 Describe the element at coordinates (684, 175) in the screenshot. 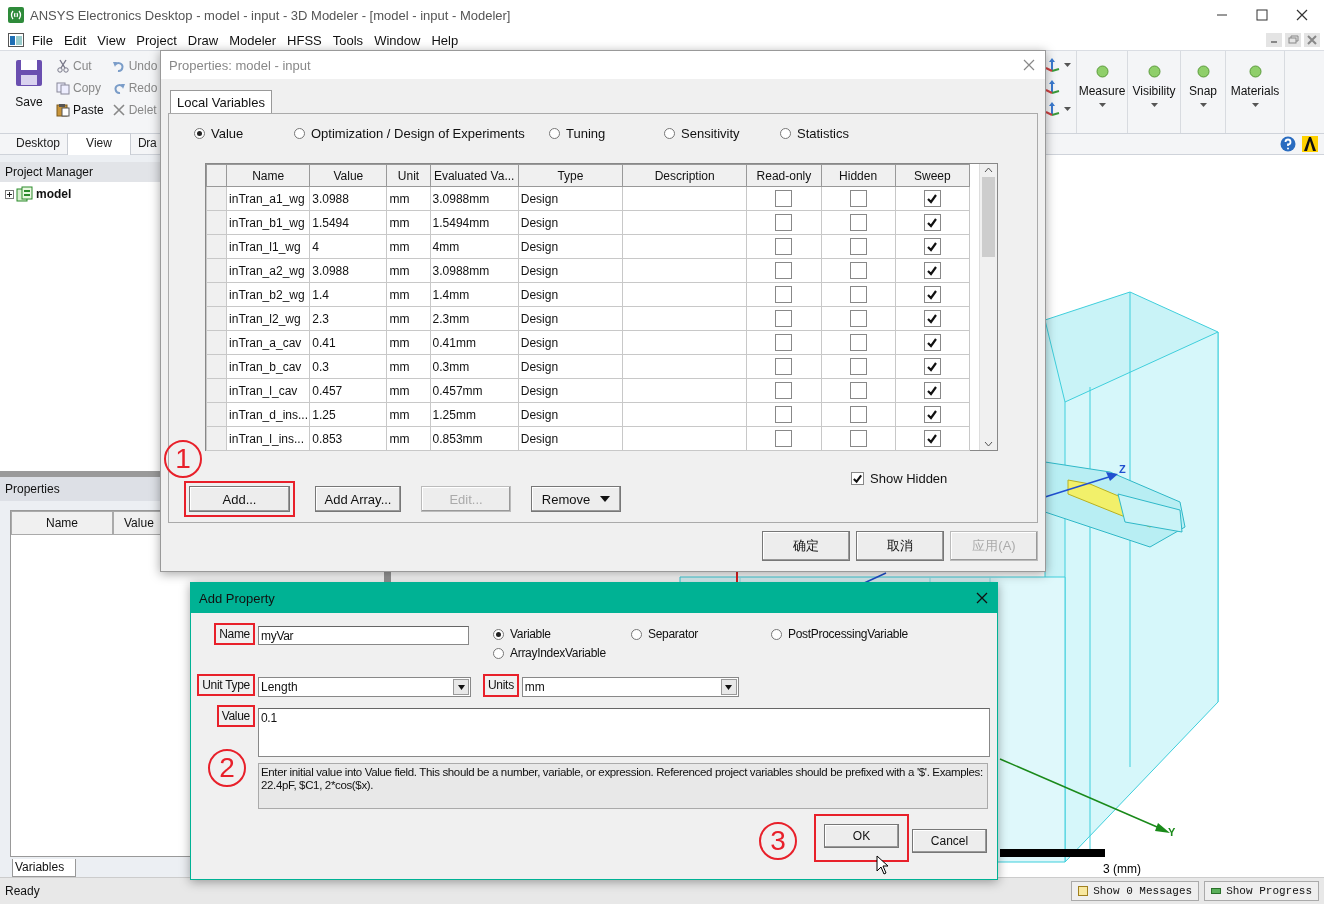

I see `column-header: Description` at that location.